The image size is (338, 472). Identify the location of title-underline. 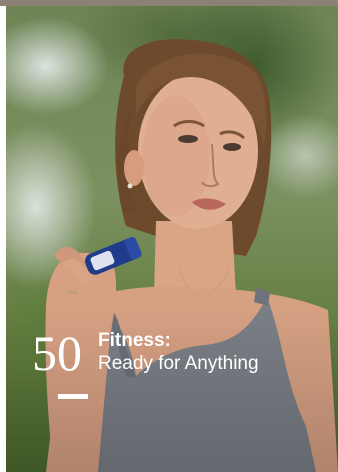
(73, 396).